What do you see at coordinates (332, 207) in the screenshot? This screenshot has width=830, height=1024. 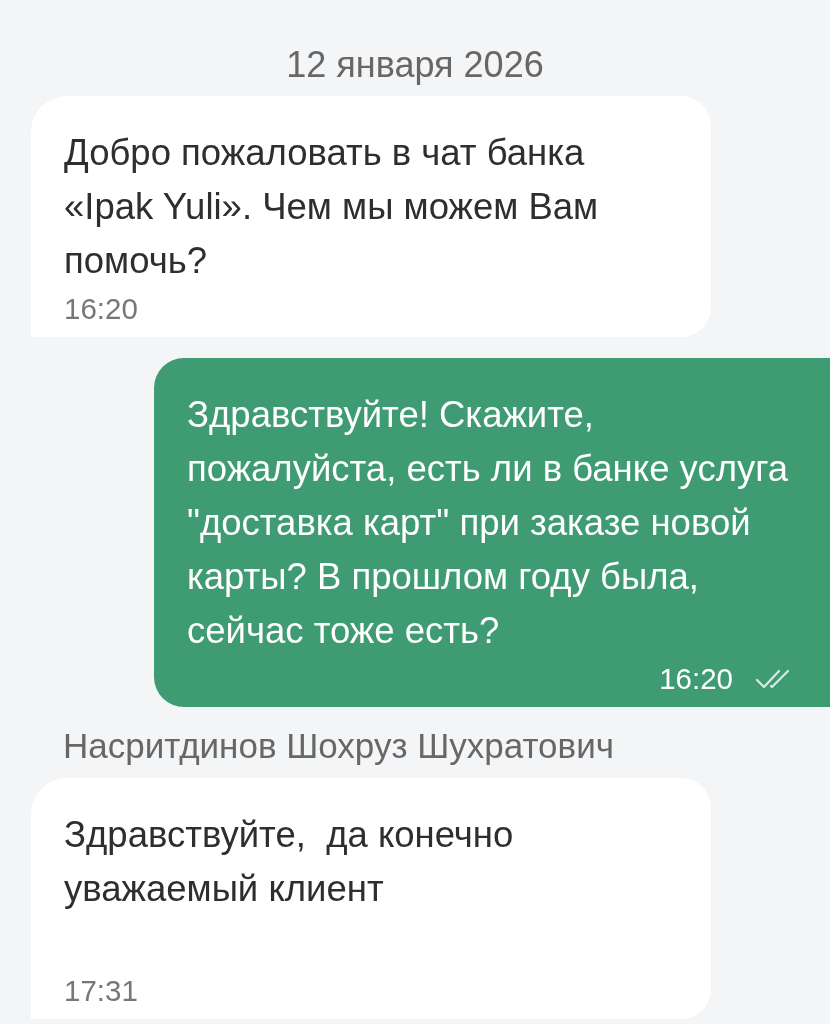 I see `message-text: Добро пожаловать в чат банка «Ipak Yuli». Чем мы можем Вам помочь?` at bounding box center [332, 207].